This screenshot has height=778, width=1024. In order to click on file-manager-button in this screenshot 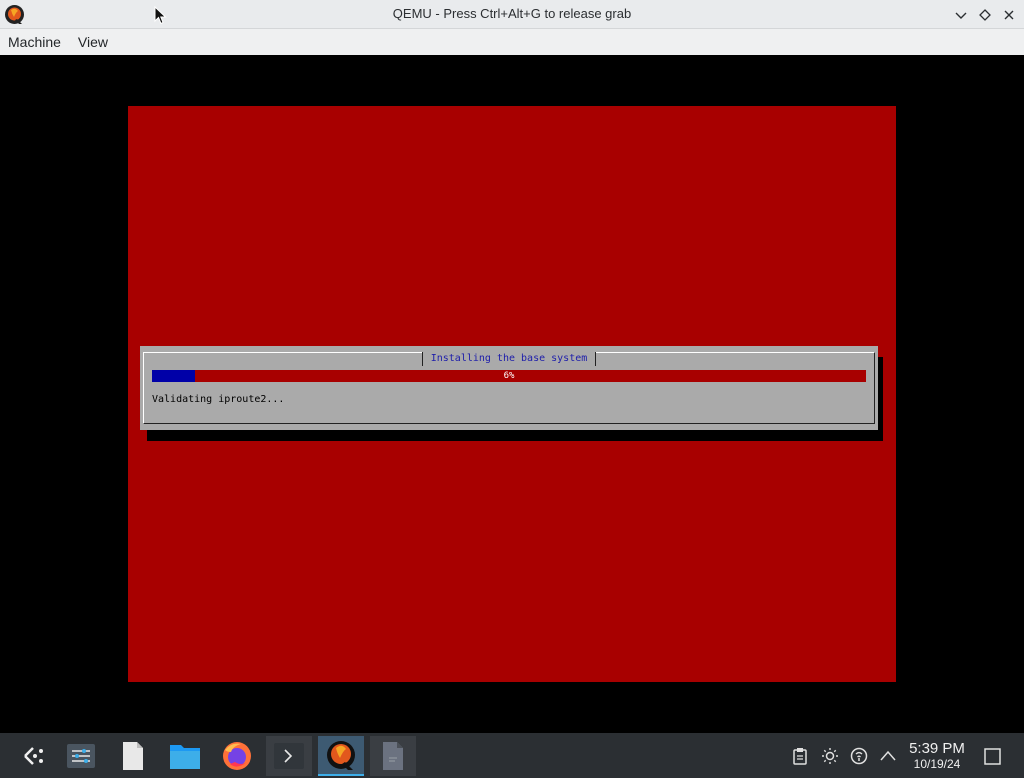, I will do `click(185, 756)`.